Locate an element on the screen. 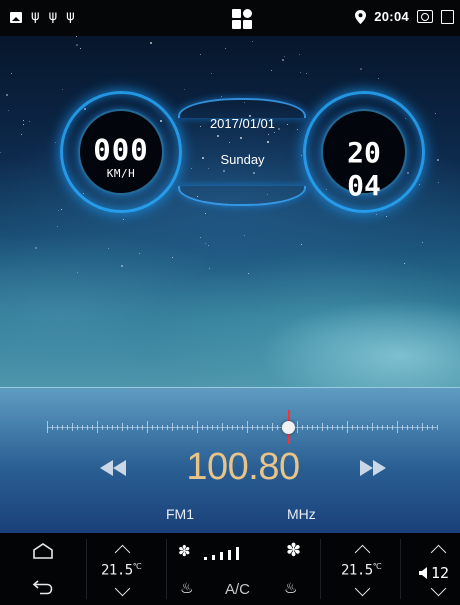  fast-forward-icon-part is located at coordinates (379, 468).